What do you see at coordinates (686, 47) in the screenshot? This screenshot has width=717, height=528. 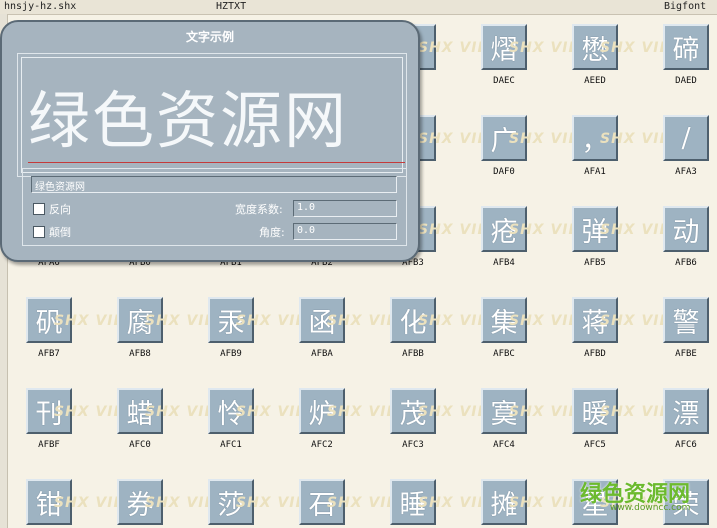 I see `glyph-tile: 碲` at bounding box center [686, 47].